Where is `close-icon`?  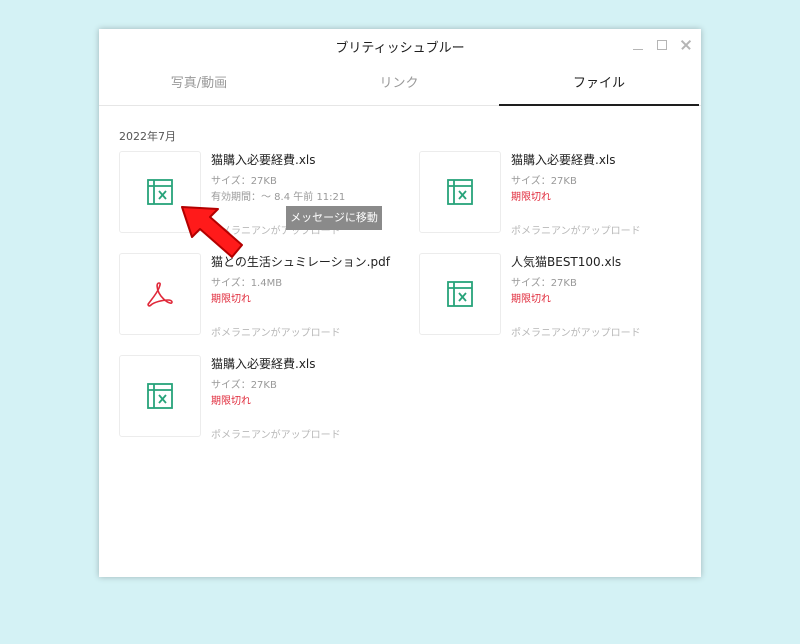
close-icon is located at coordinates (686, 45).